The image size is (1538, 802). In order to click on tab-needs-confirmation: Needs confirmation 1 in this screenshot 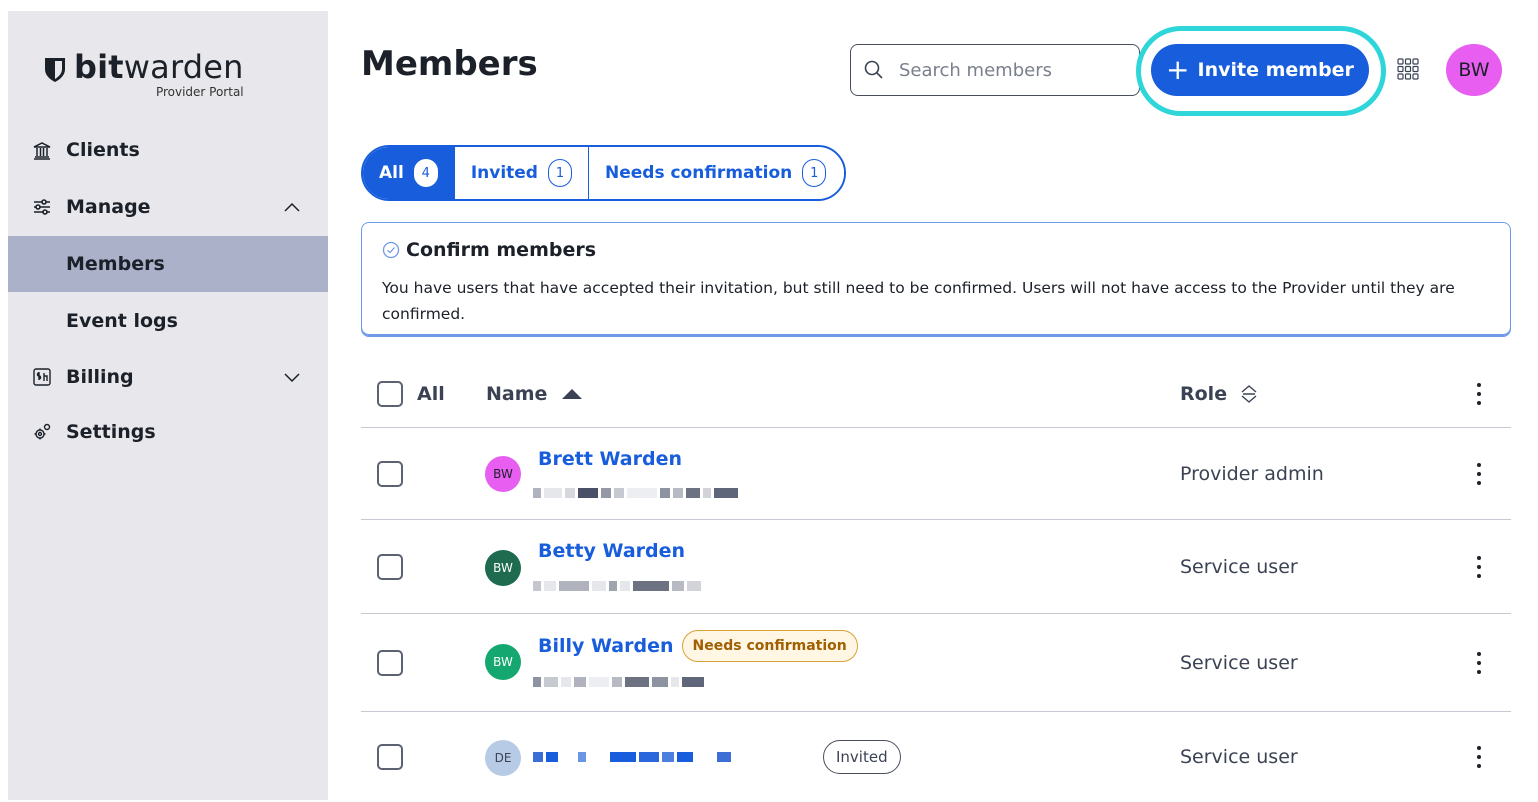, I will do `click(716, 173)`.